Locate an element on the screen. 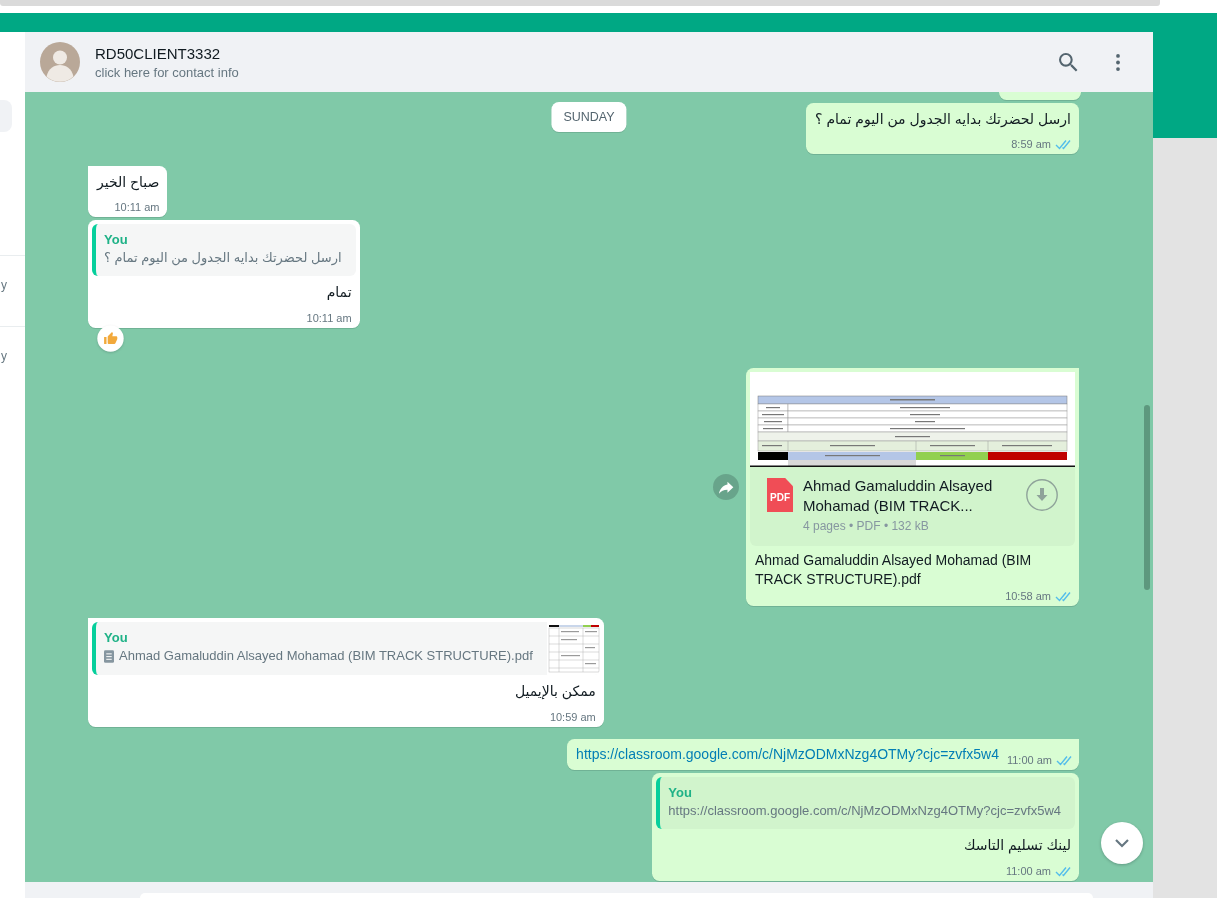 Image resolution: width=1217 pixels, height=898 pixels. contact-avatar is located at coordinates (60, 62).